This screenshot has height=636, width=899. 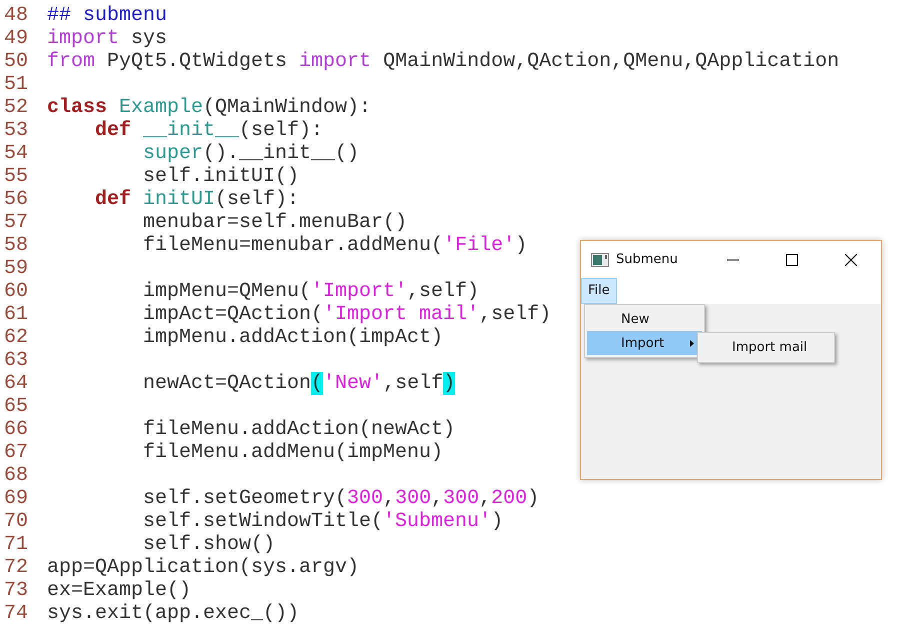 I want to click on code-text: self.setWindowTitle(, so click(x=263, y=521).